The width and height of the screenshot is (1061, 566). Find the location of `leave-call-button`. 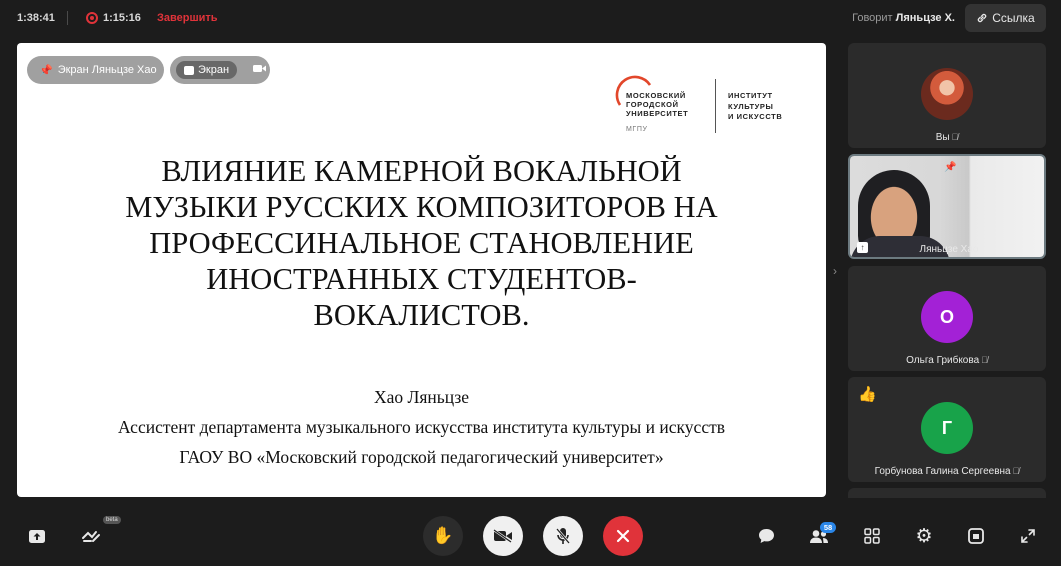

leave-call-button is located at coordinates (623, 536).